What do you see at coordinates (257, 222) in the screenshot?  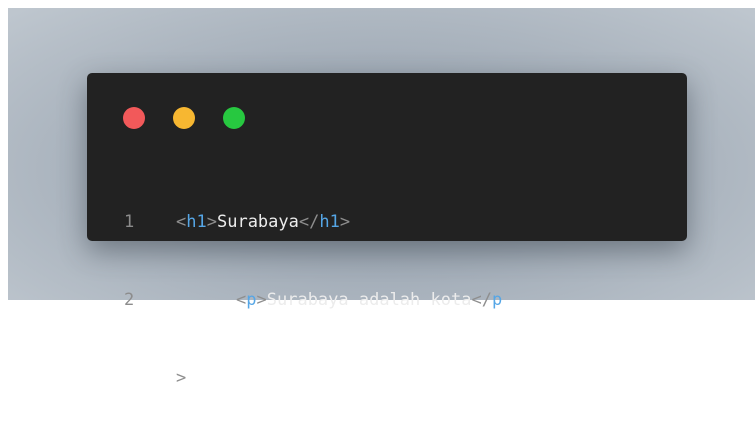 I see `code-text: Surabaya` at bounding box center [257, 222].